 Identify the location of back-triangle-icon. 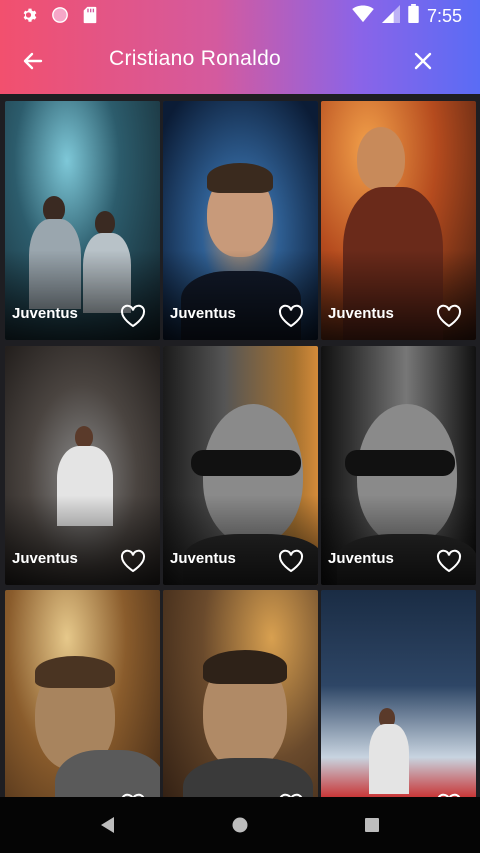
(107, 825).